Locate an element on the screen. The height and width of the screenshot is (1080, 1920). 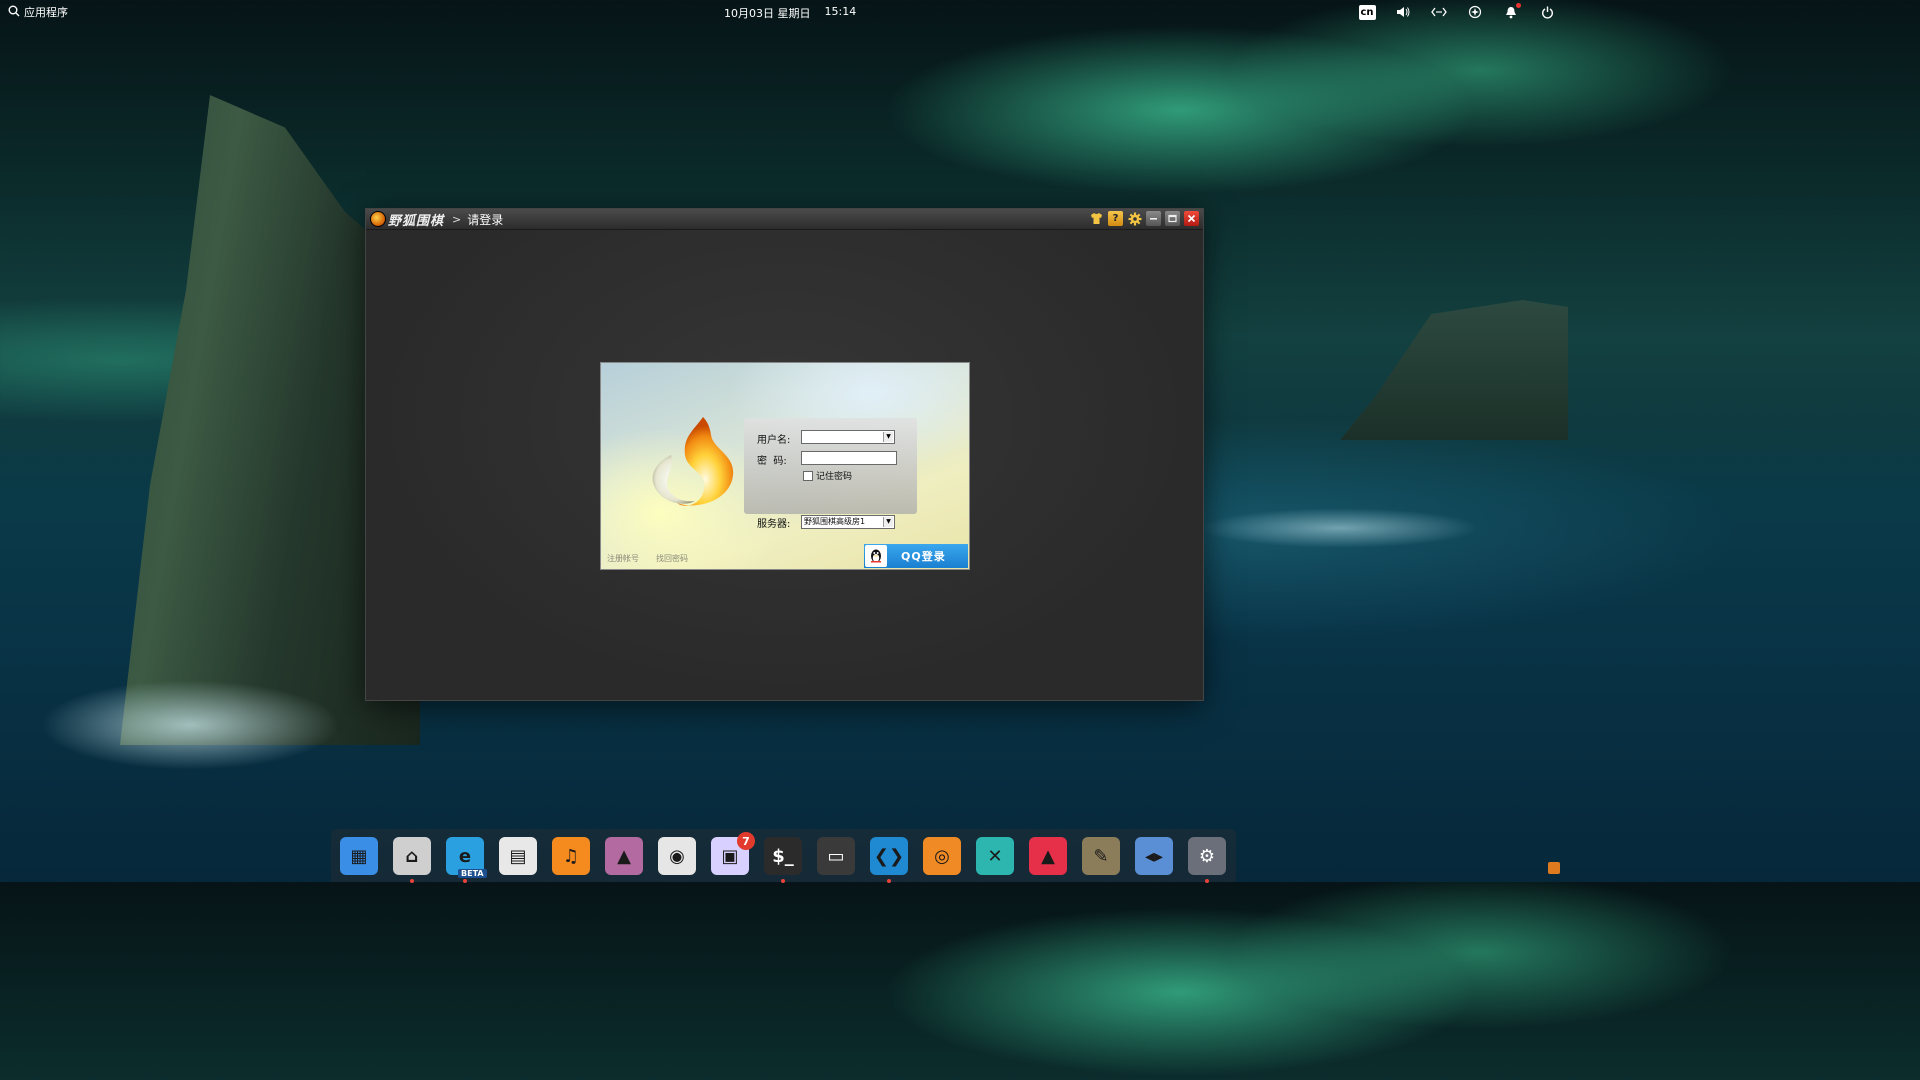
music-icon: ♫ is located at coordinates (571, 856).